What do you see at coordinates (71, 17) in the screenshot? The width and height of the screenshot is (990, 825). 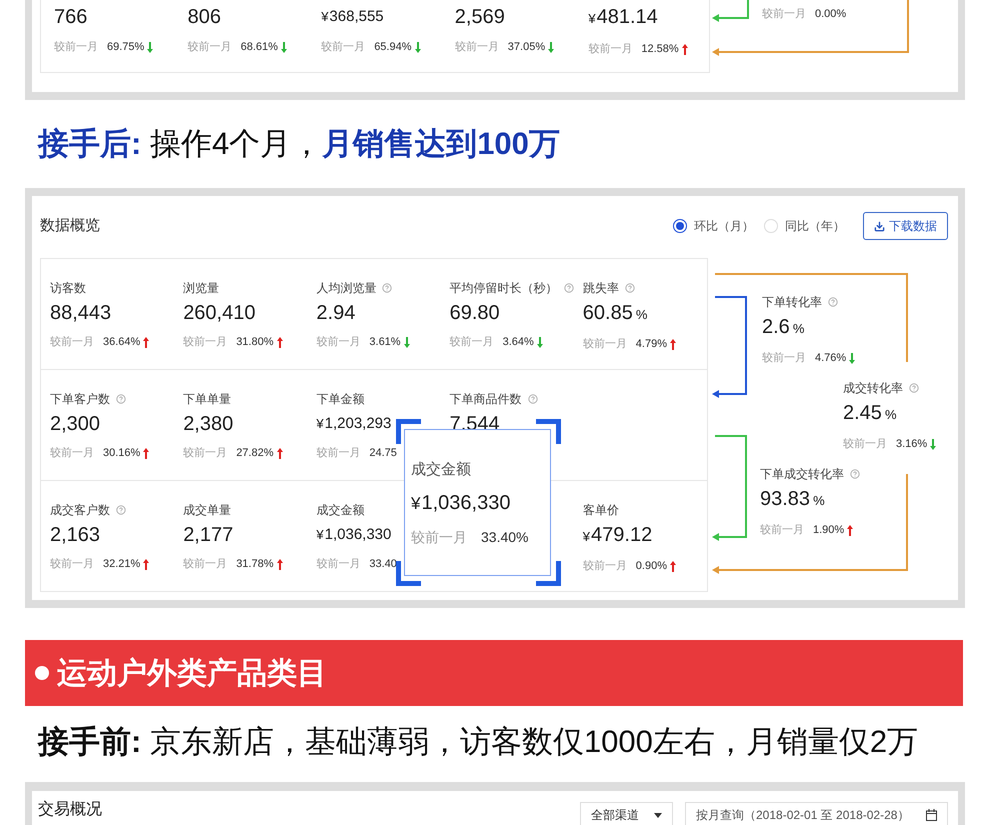 I see `metric-value: 766` at bounding box center [71, 17].